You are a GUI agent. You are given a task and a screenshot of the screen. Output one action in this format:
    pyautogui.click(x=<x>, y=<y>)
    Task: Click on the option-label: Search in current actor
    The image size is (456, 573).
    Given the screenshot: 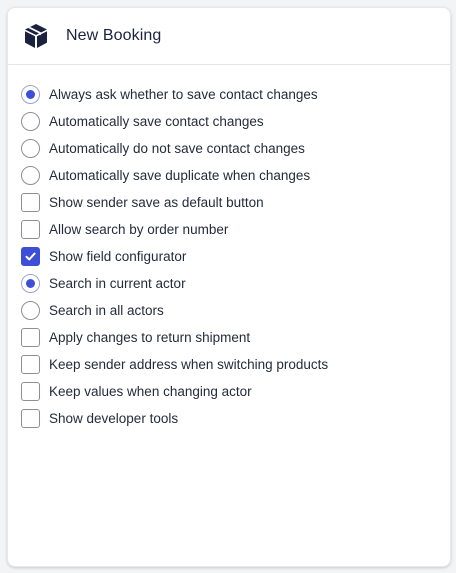 What is the action you would take?
    pyautogui.click(x=117, y=283)
    